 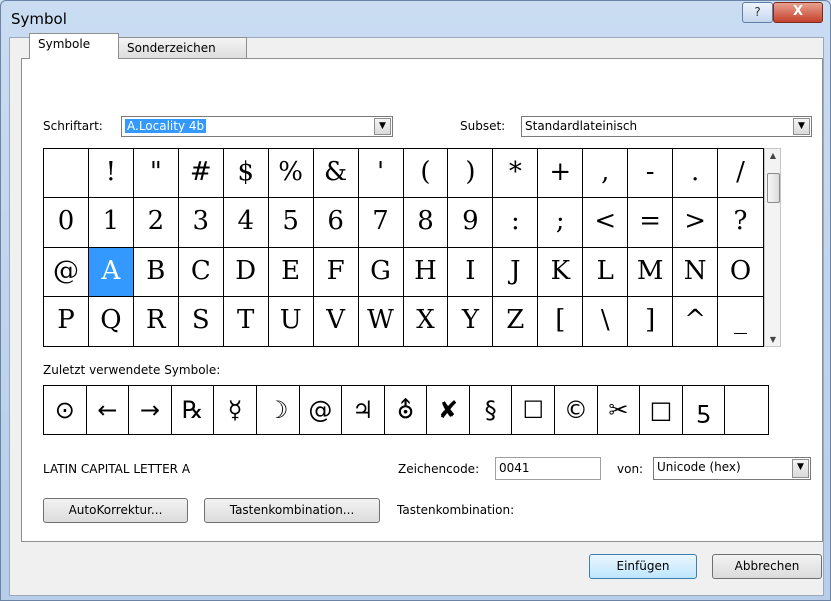 I want to click on symbol-cell: ;, so click(x=561, y=223).